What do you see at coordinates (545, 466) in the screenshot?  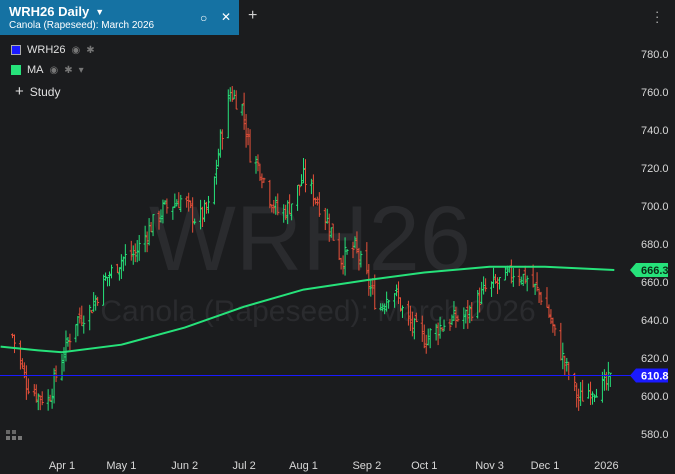 I see `x-tick-label: Dec 1` at bounding box center [545, 466].